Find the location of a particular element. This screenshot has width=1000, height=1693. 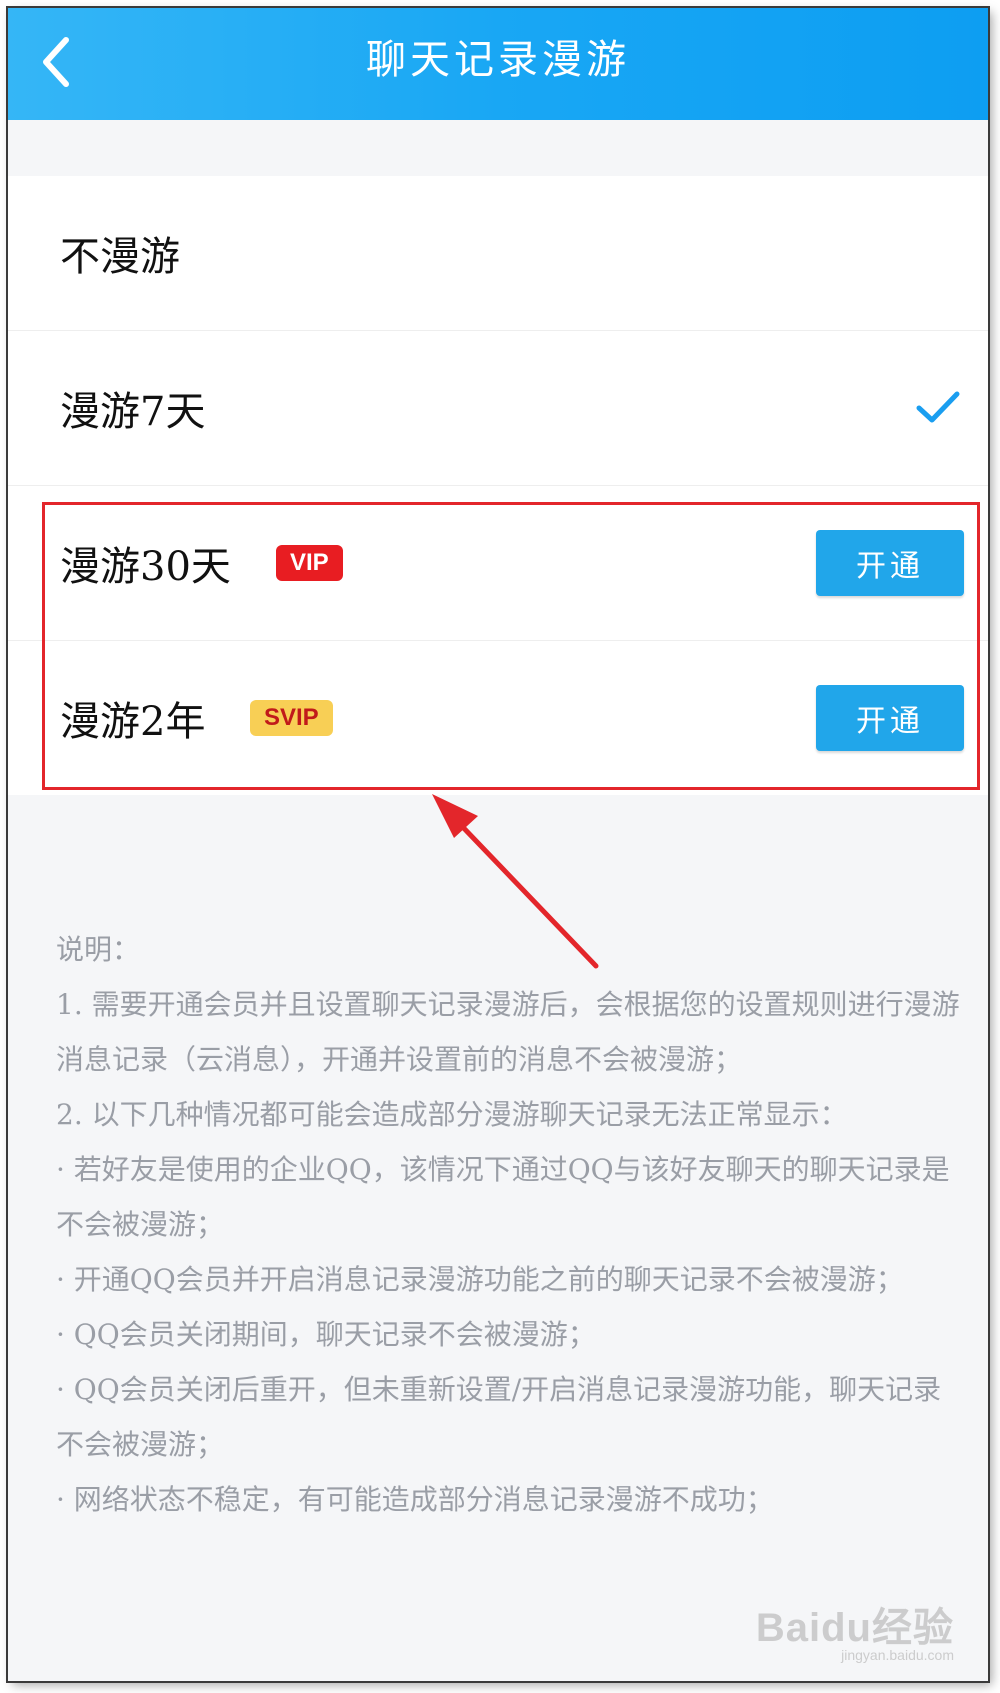

svip-badge: SVIP is located at coordinates (291, 718).